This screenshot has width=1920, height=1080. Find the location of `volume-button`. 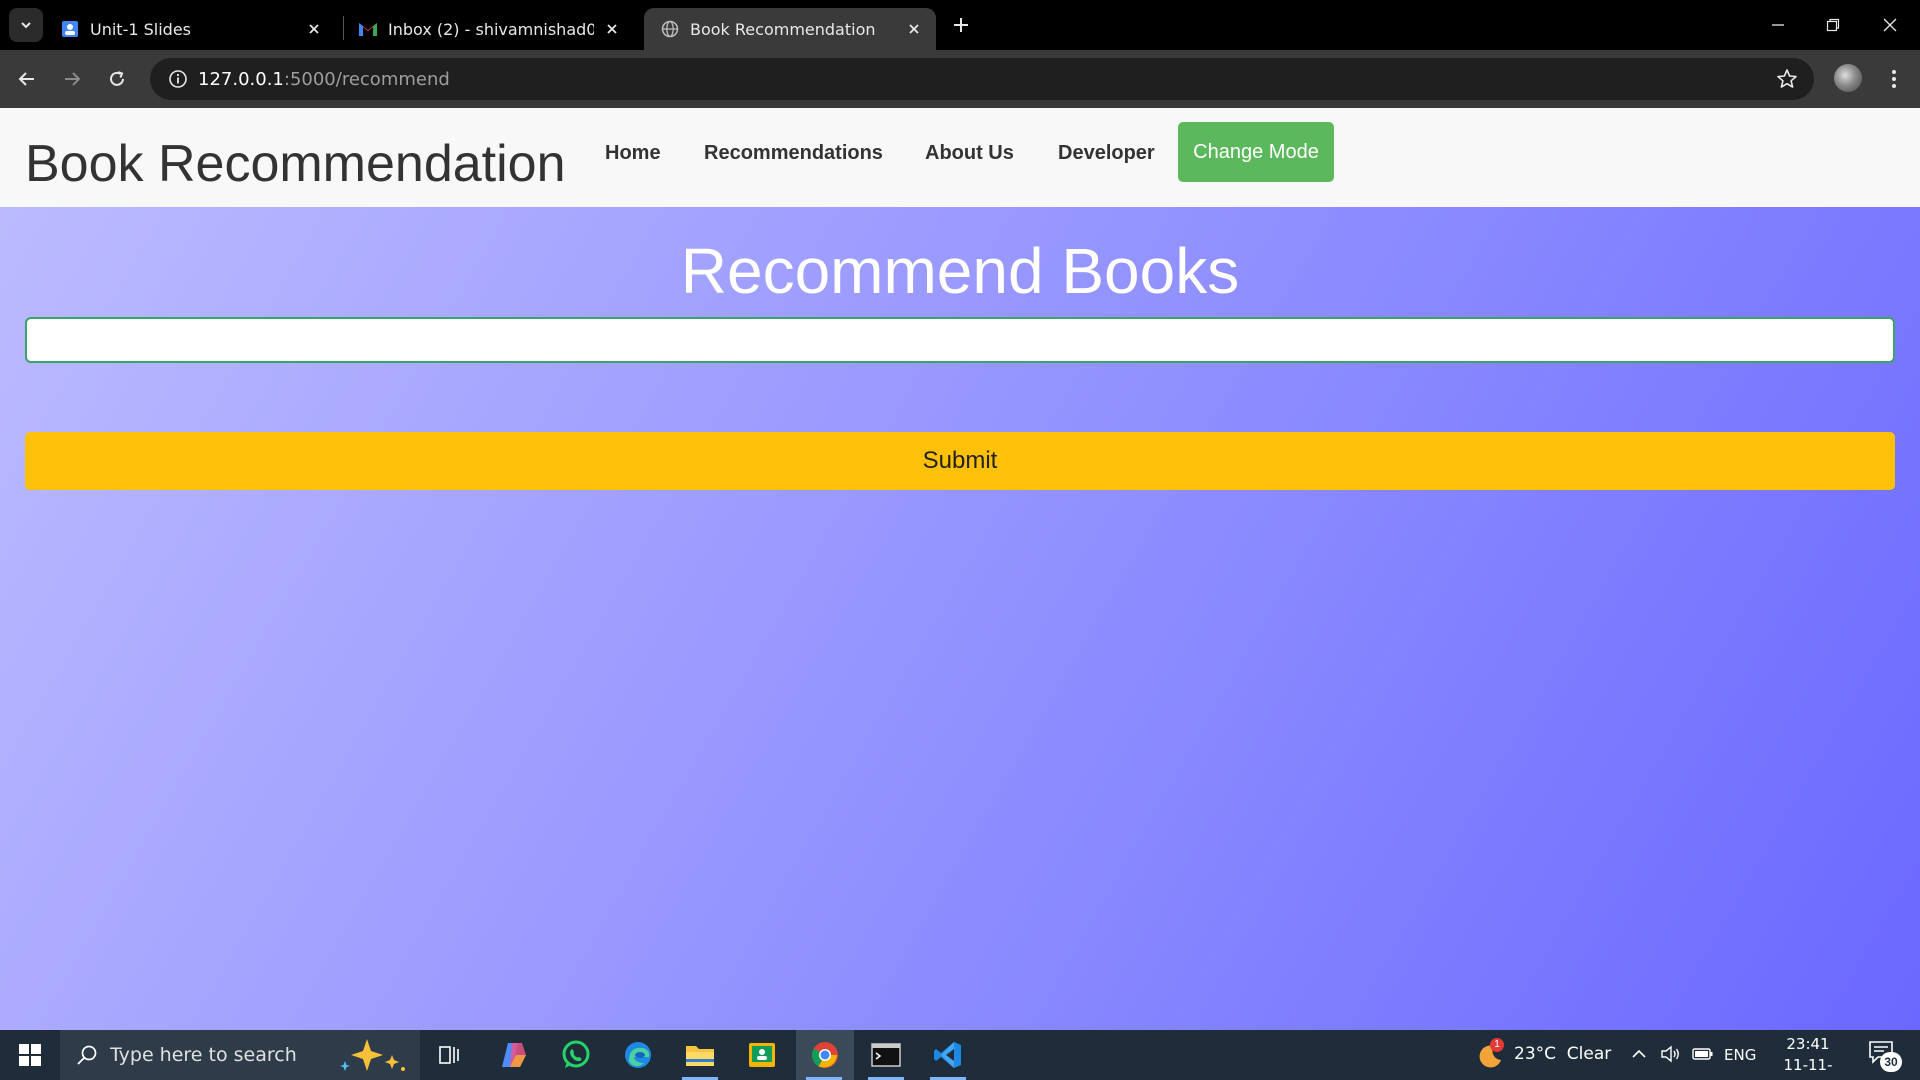

volume-button is located at coordinates (1671, 1056).